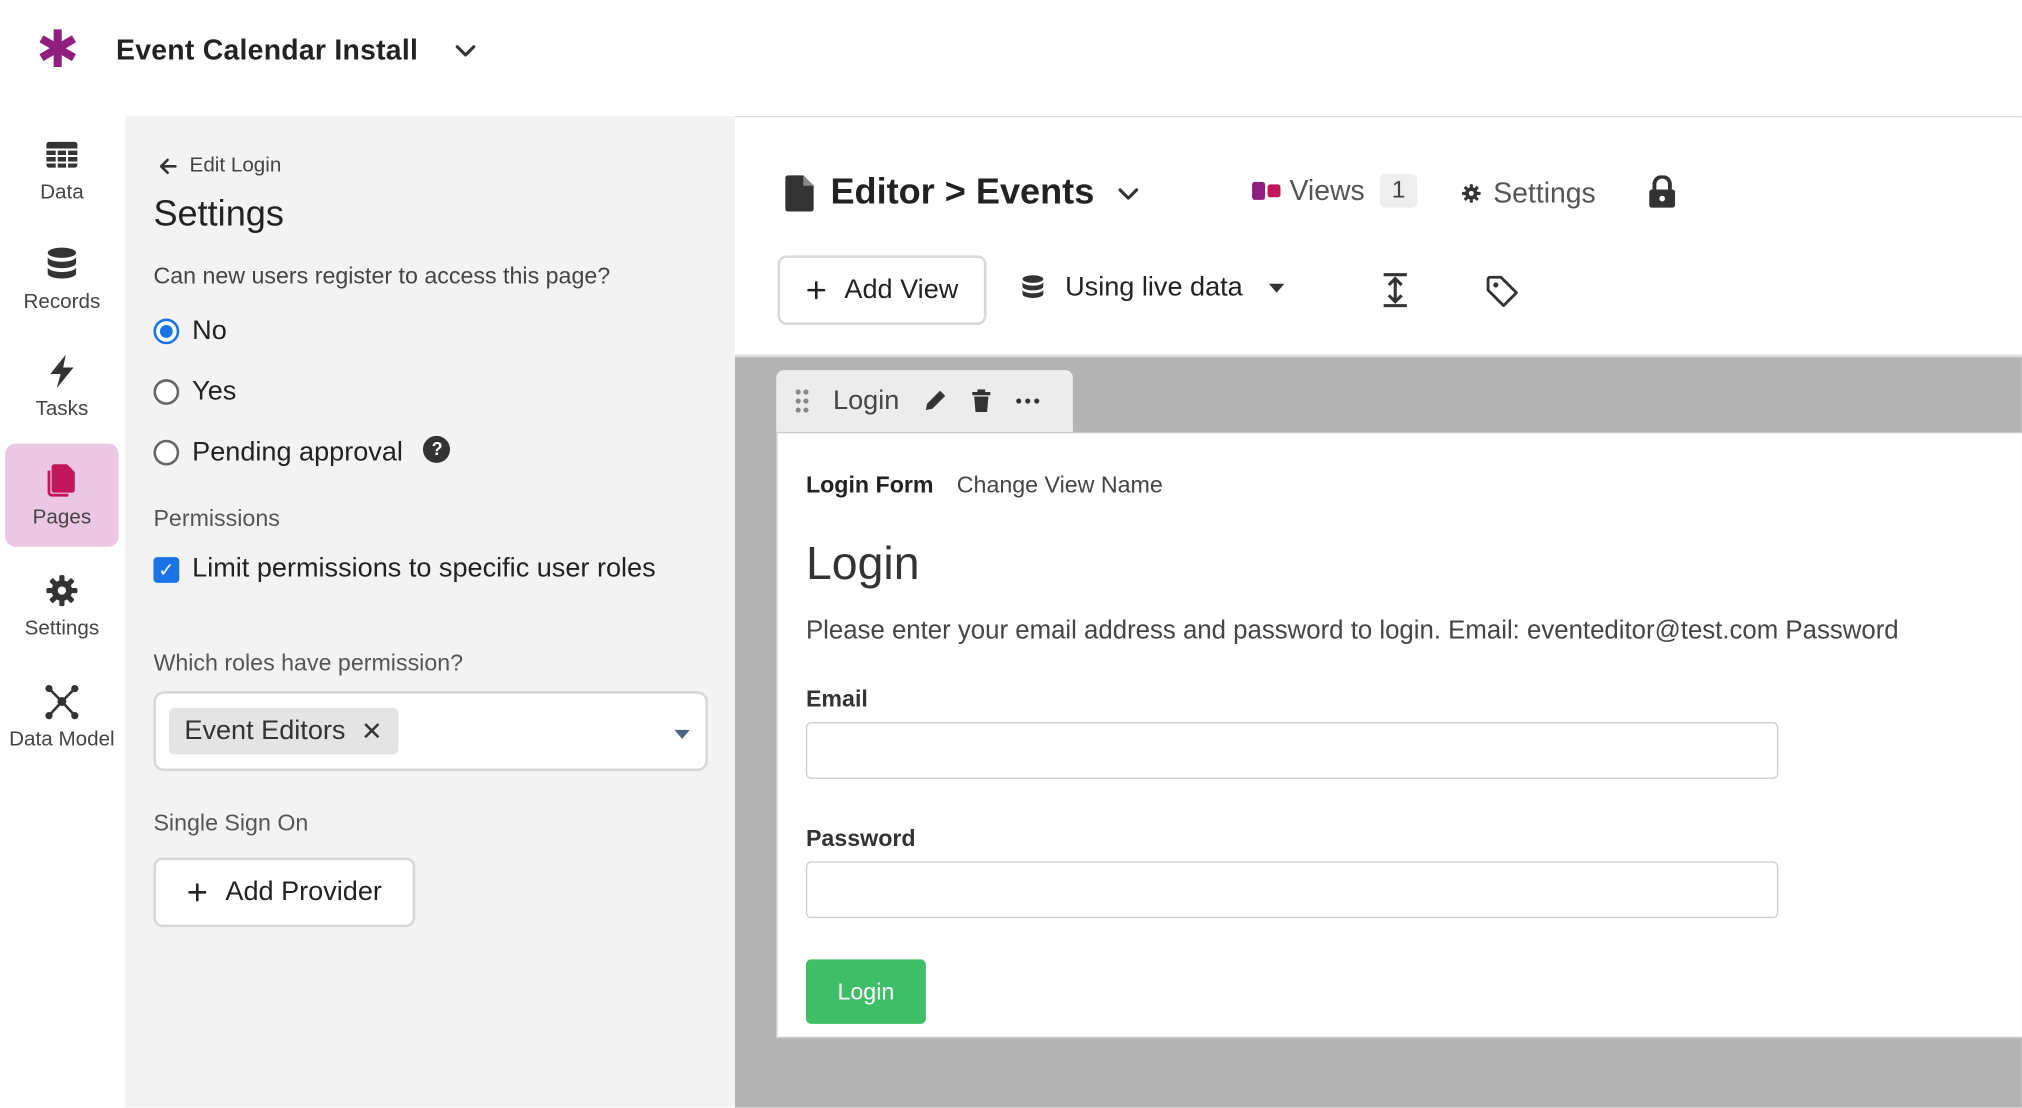 Image resolution: width=2022 pixels, height=1108 pixels. Describe the element at coordinates (62, 739) in the screenshot. I see `sidebar-item-label: Data Model` at that location.